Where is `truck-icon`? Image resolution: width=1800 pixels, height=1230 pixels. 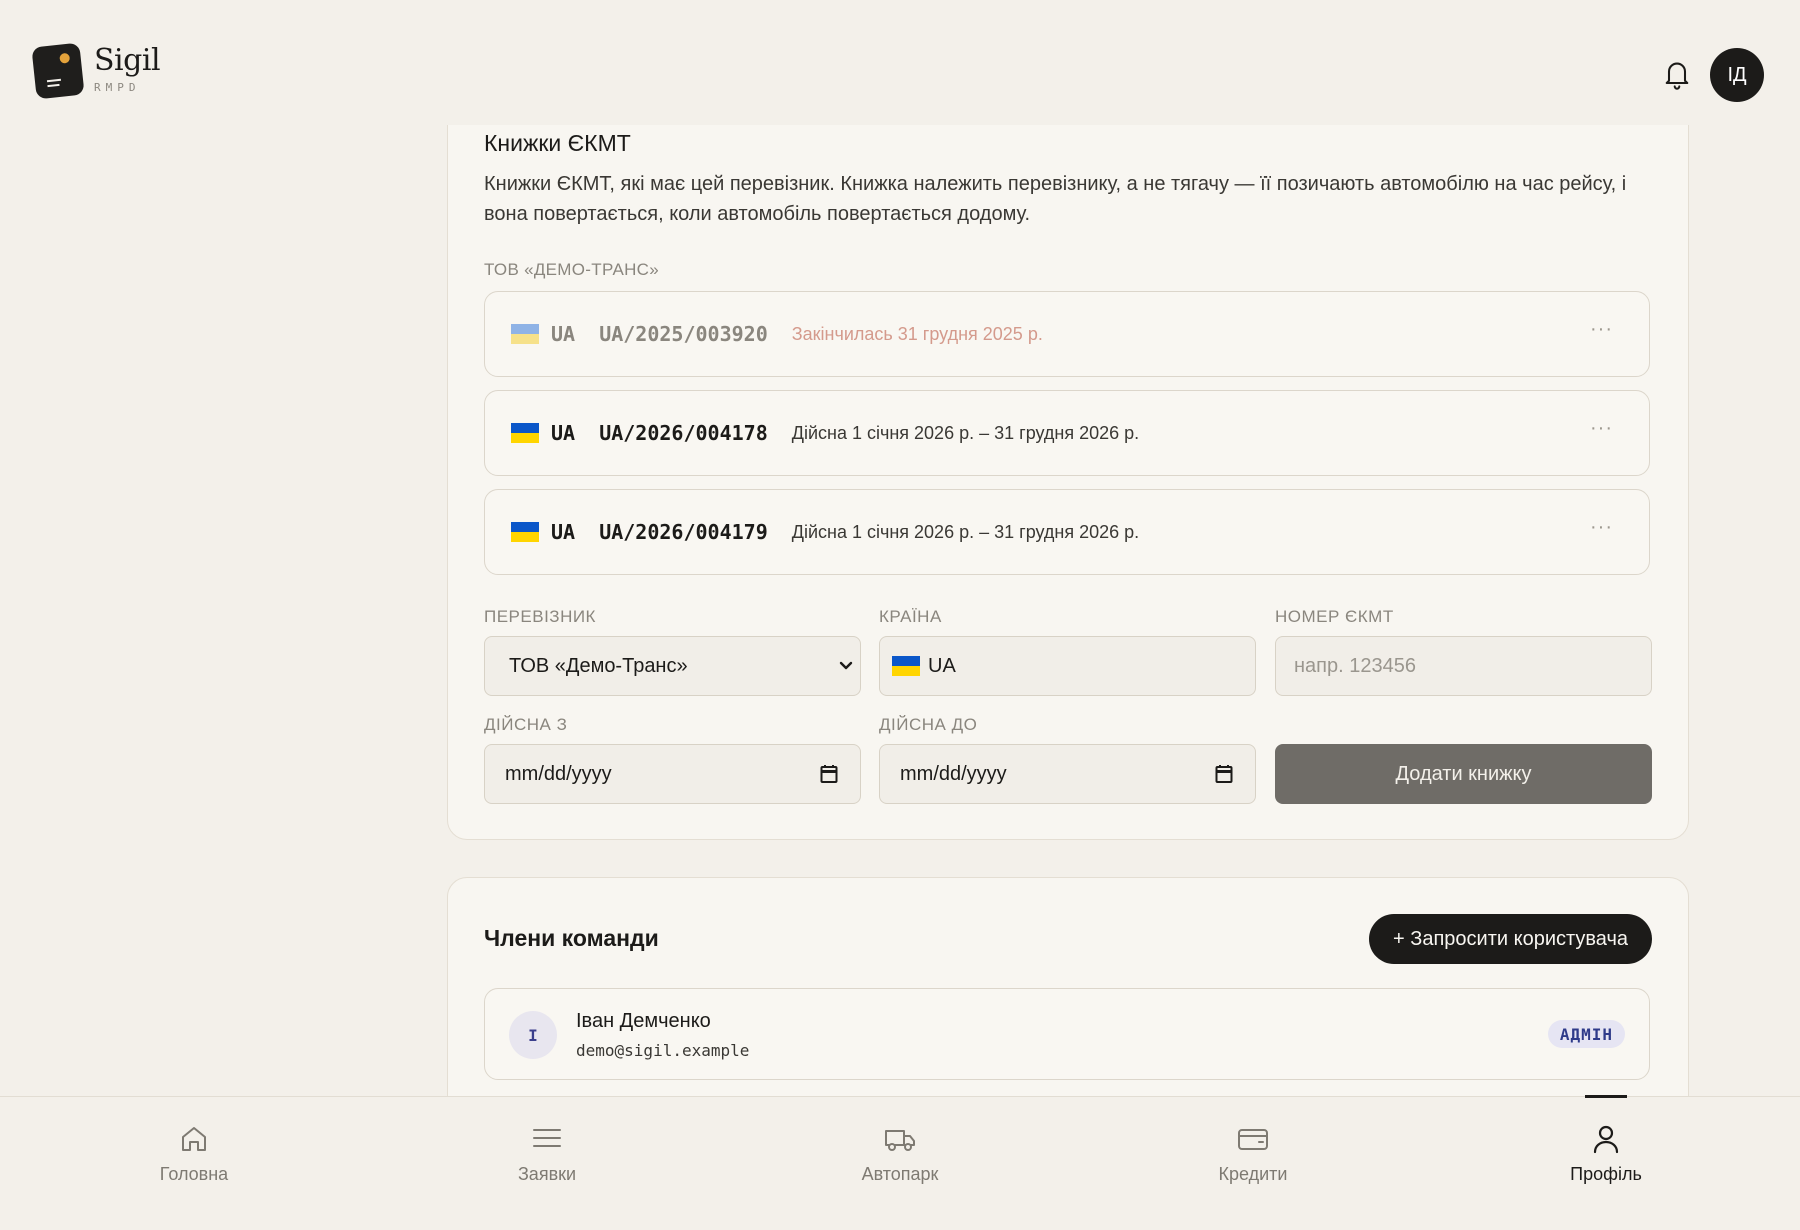 truck-icon is located at coordinates (900, 1140).